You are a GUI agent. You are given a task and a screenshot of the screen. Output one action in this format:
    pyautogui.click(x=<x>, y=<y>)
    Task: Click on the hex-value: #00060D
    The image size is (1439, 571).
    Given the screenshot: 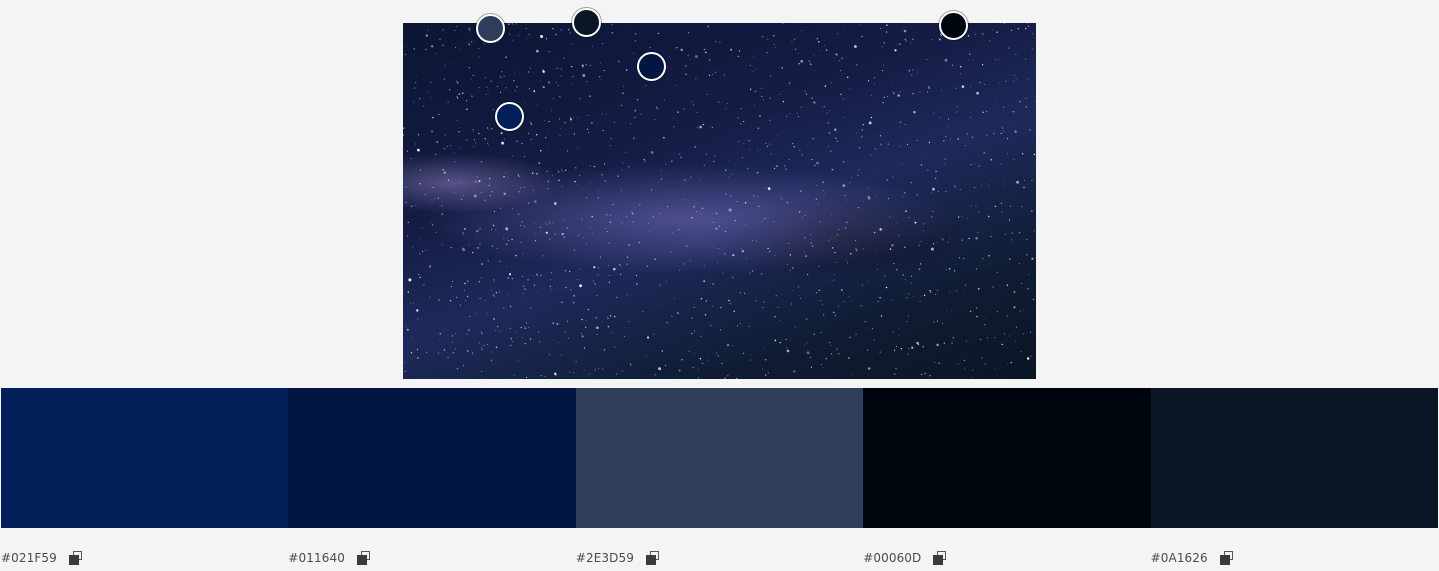 What is the action you would take?
    pyautogui.click(x=892, y=558)
    